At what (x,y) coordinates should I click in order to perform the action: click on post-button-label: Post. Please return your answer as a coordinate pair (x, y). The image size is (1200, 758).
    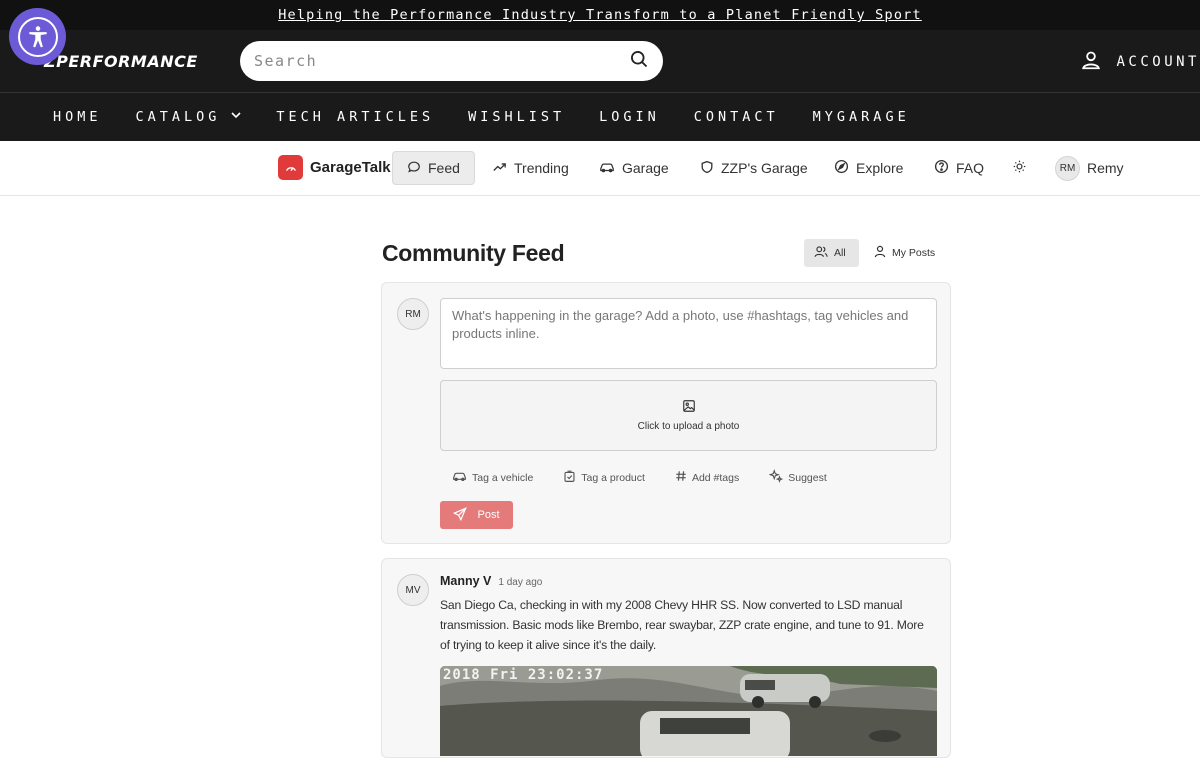
    Looking at the image, I should click on (488, 515).